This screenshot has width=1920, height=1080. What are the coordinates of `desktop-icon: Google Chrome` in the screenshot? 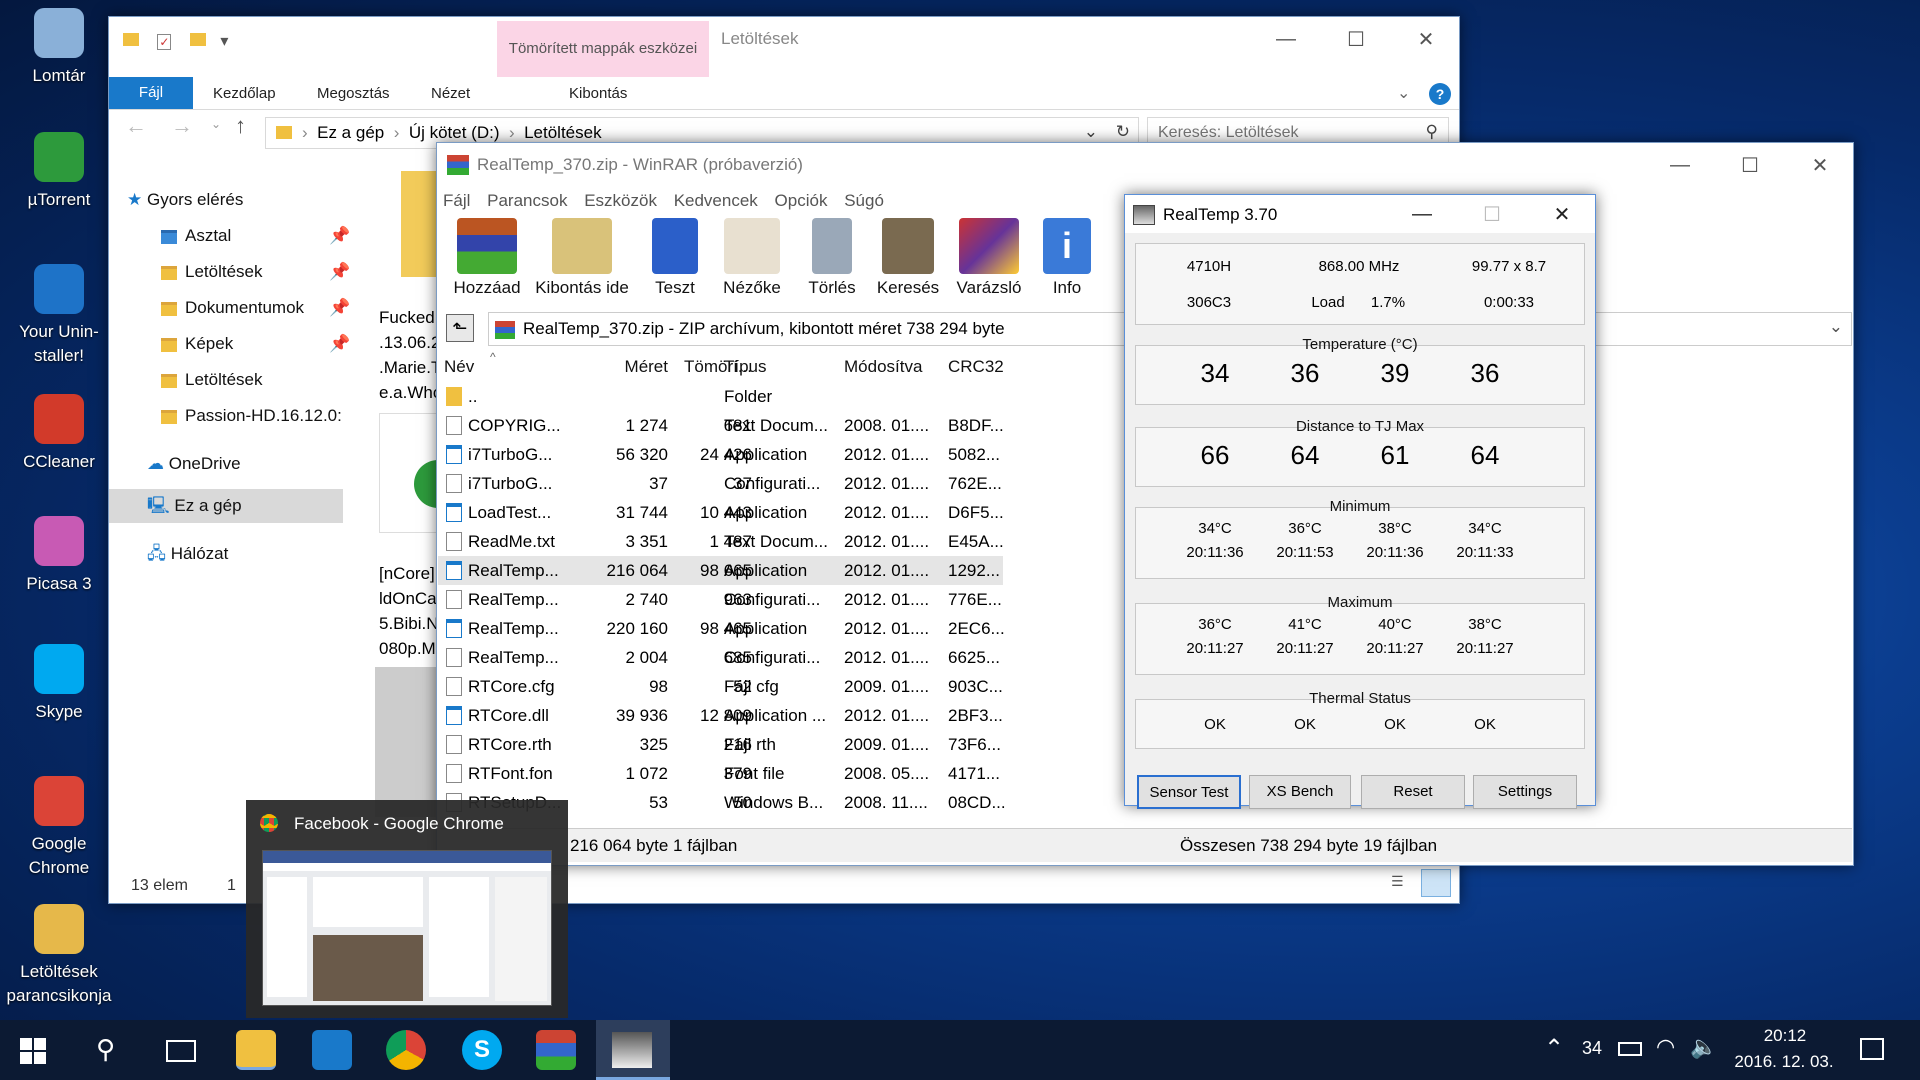 It's located at (59, 828).